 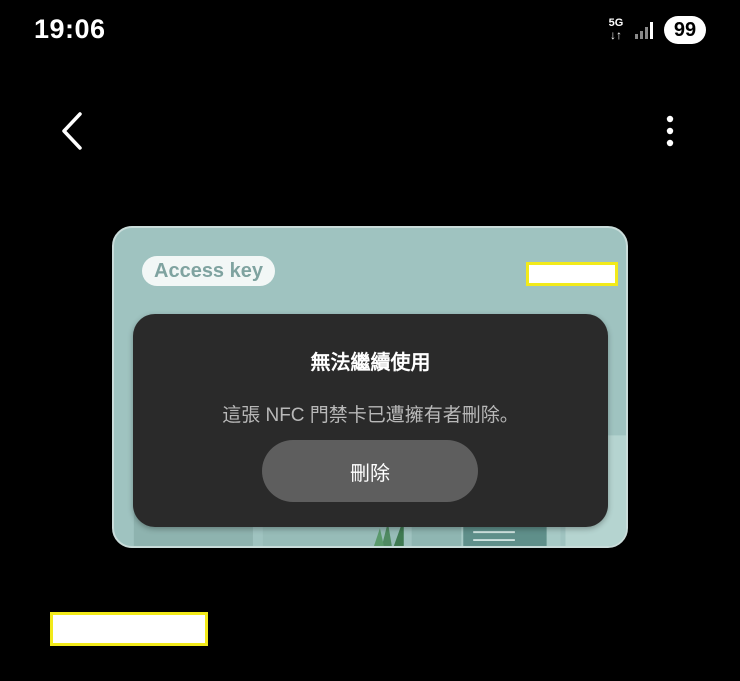 What do you see at coordinates (129, 629) in the screenshot?
I see `redacted-card-name` at bounding box center [129, 629].